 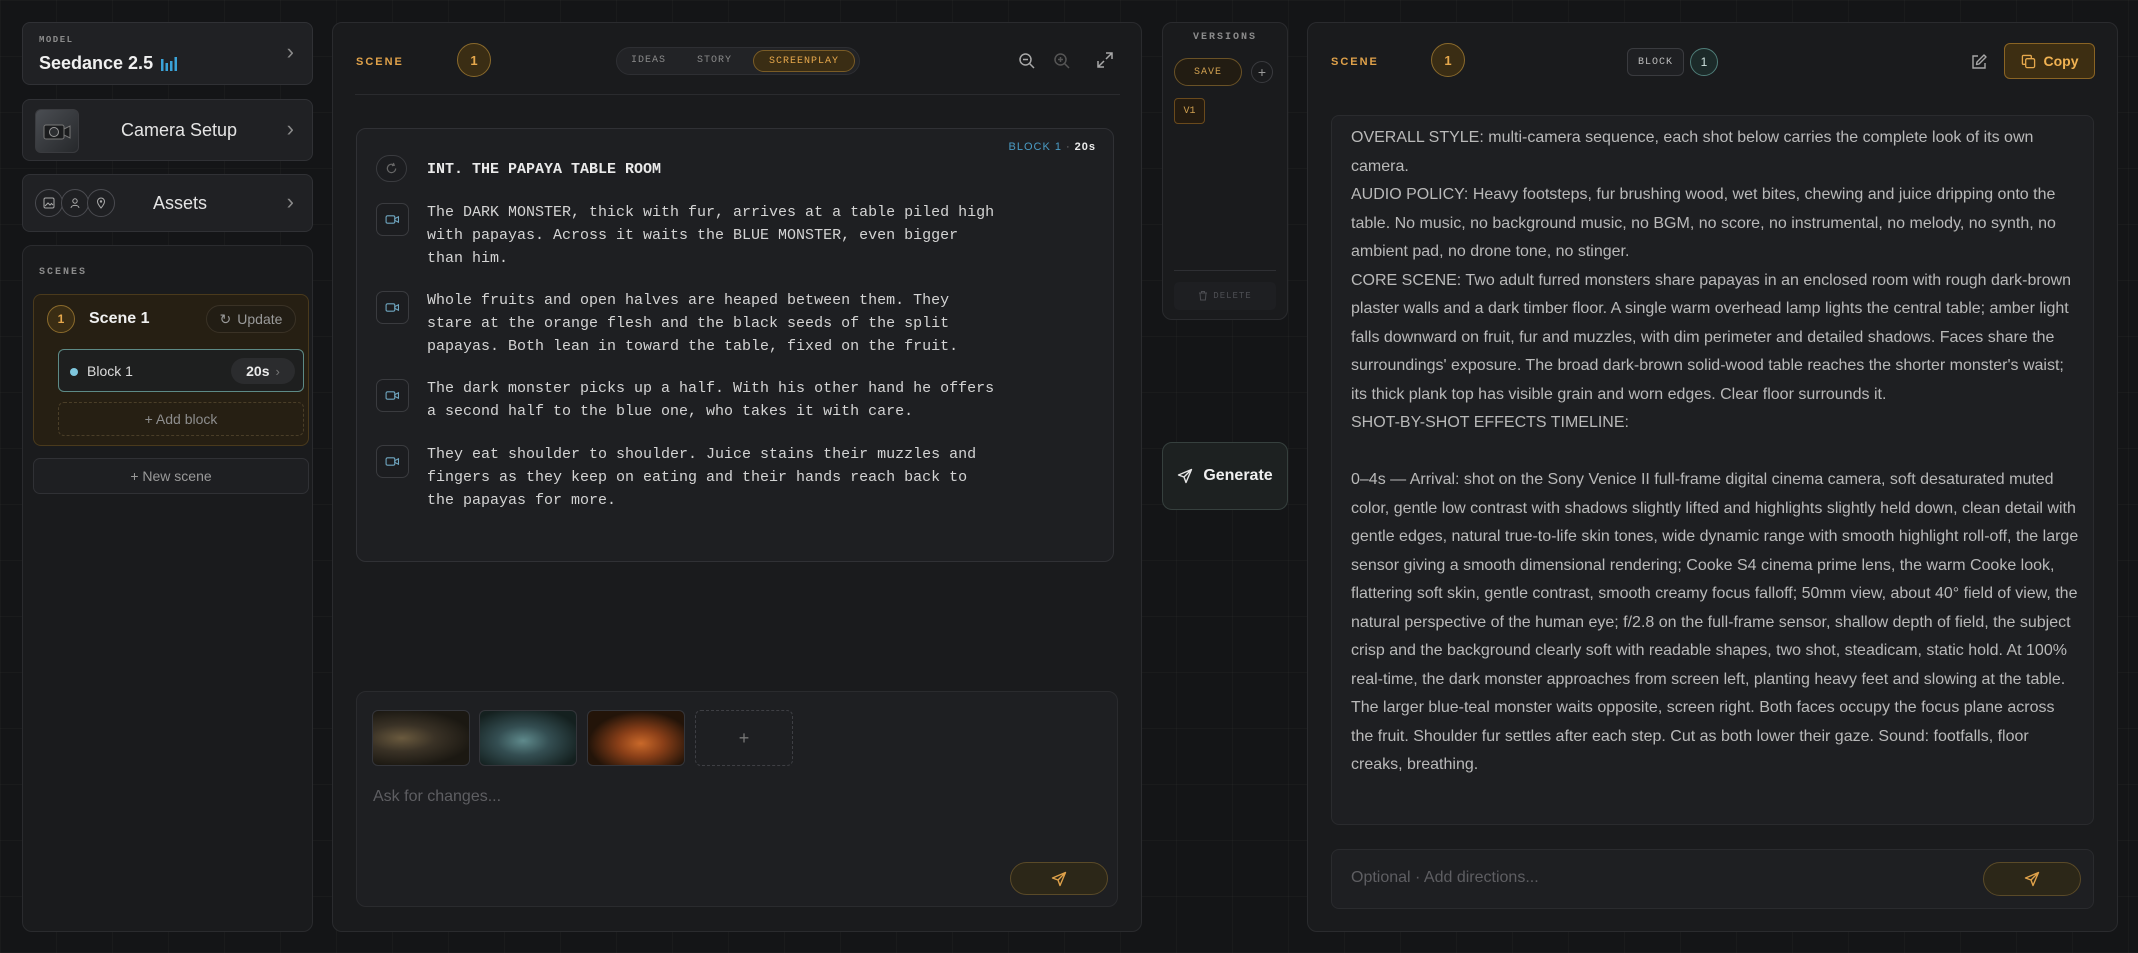 What do you see at coordinates (171, 476) in the screenshot?
I see `new-scene-button: + New scene` at bounding box center [171, 476].